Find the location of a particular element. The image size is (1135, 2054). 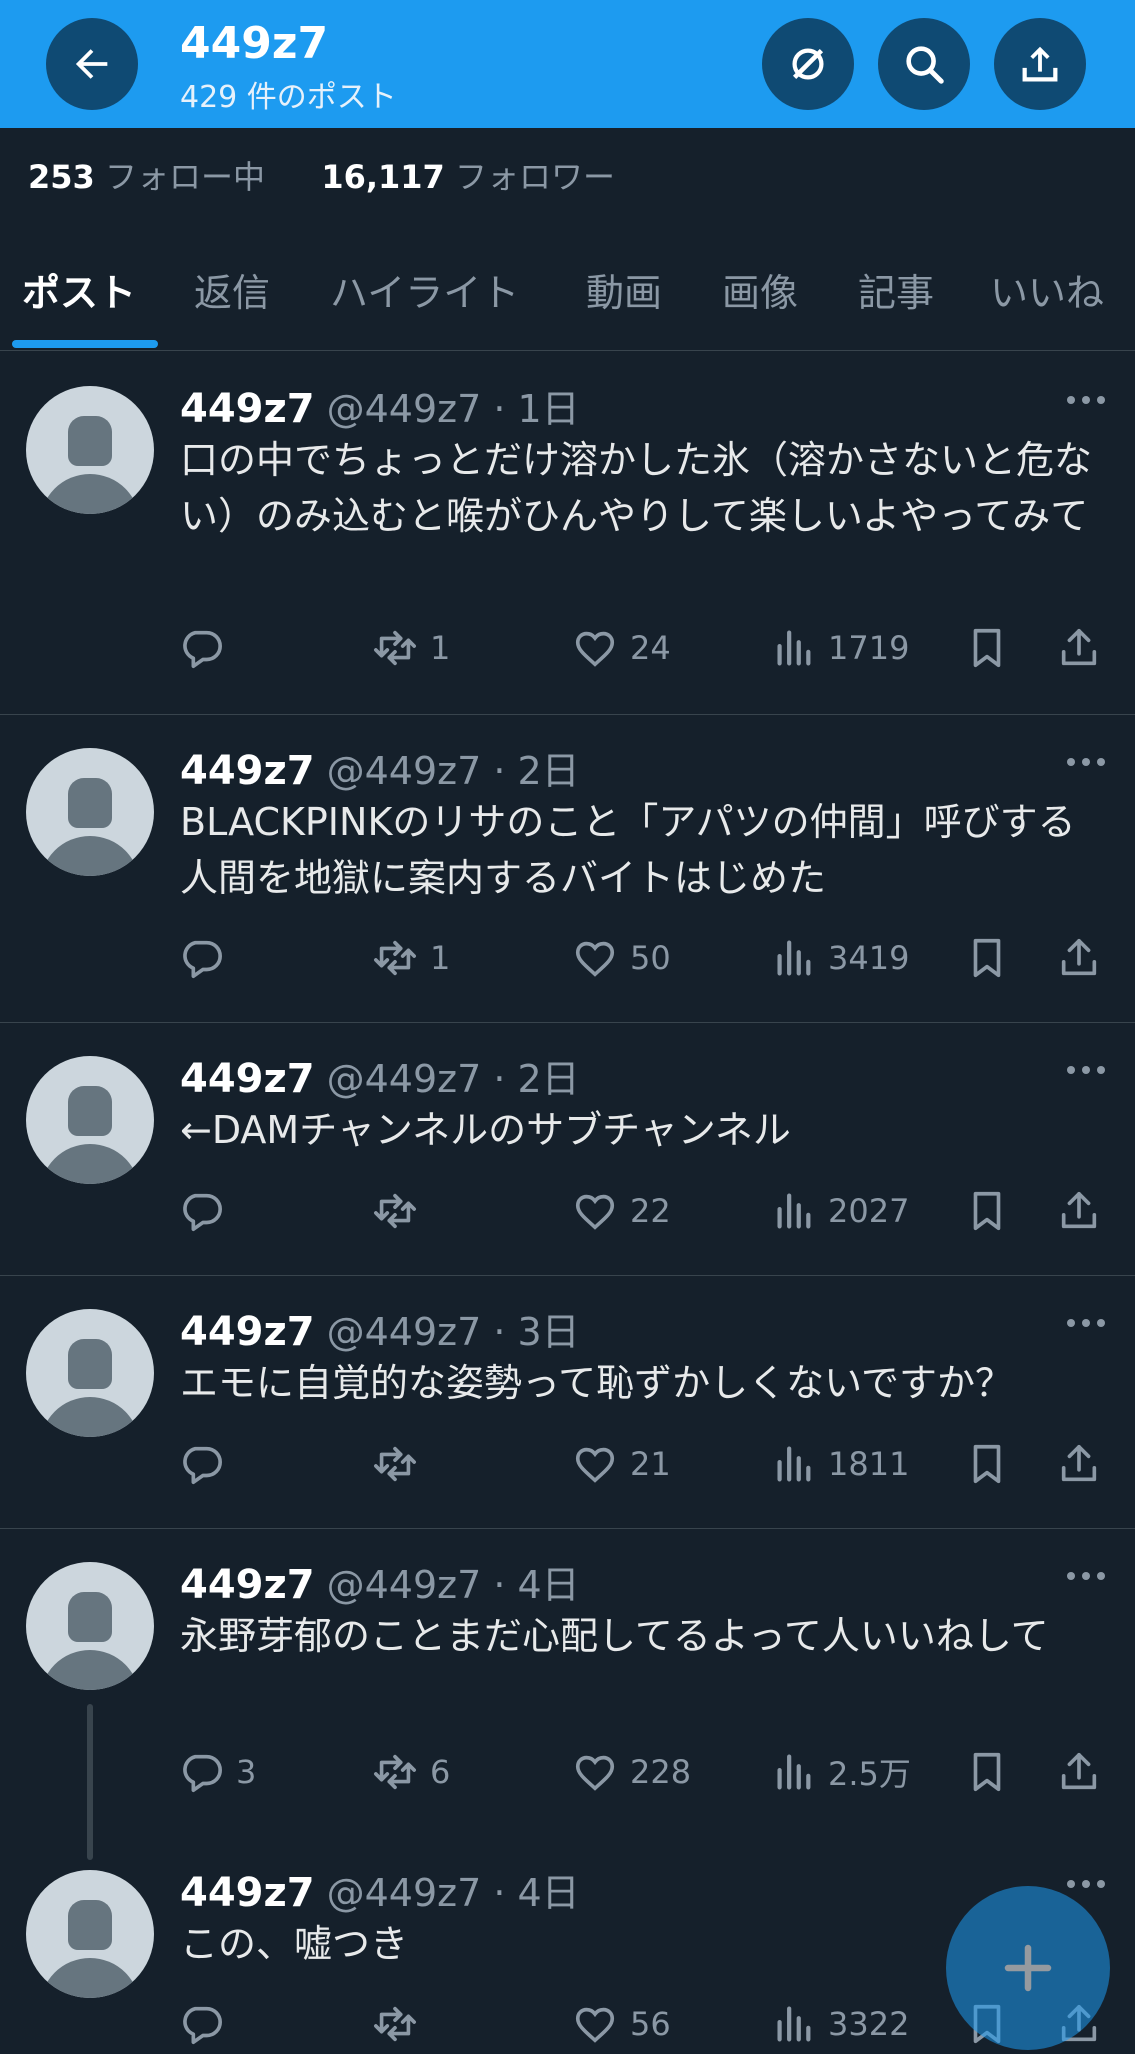

post-handle-time: @449z7 · 2日 is located at coordinates (453, 771).